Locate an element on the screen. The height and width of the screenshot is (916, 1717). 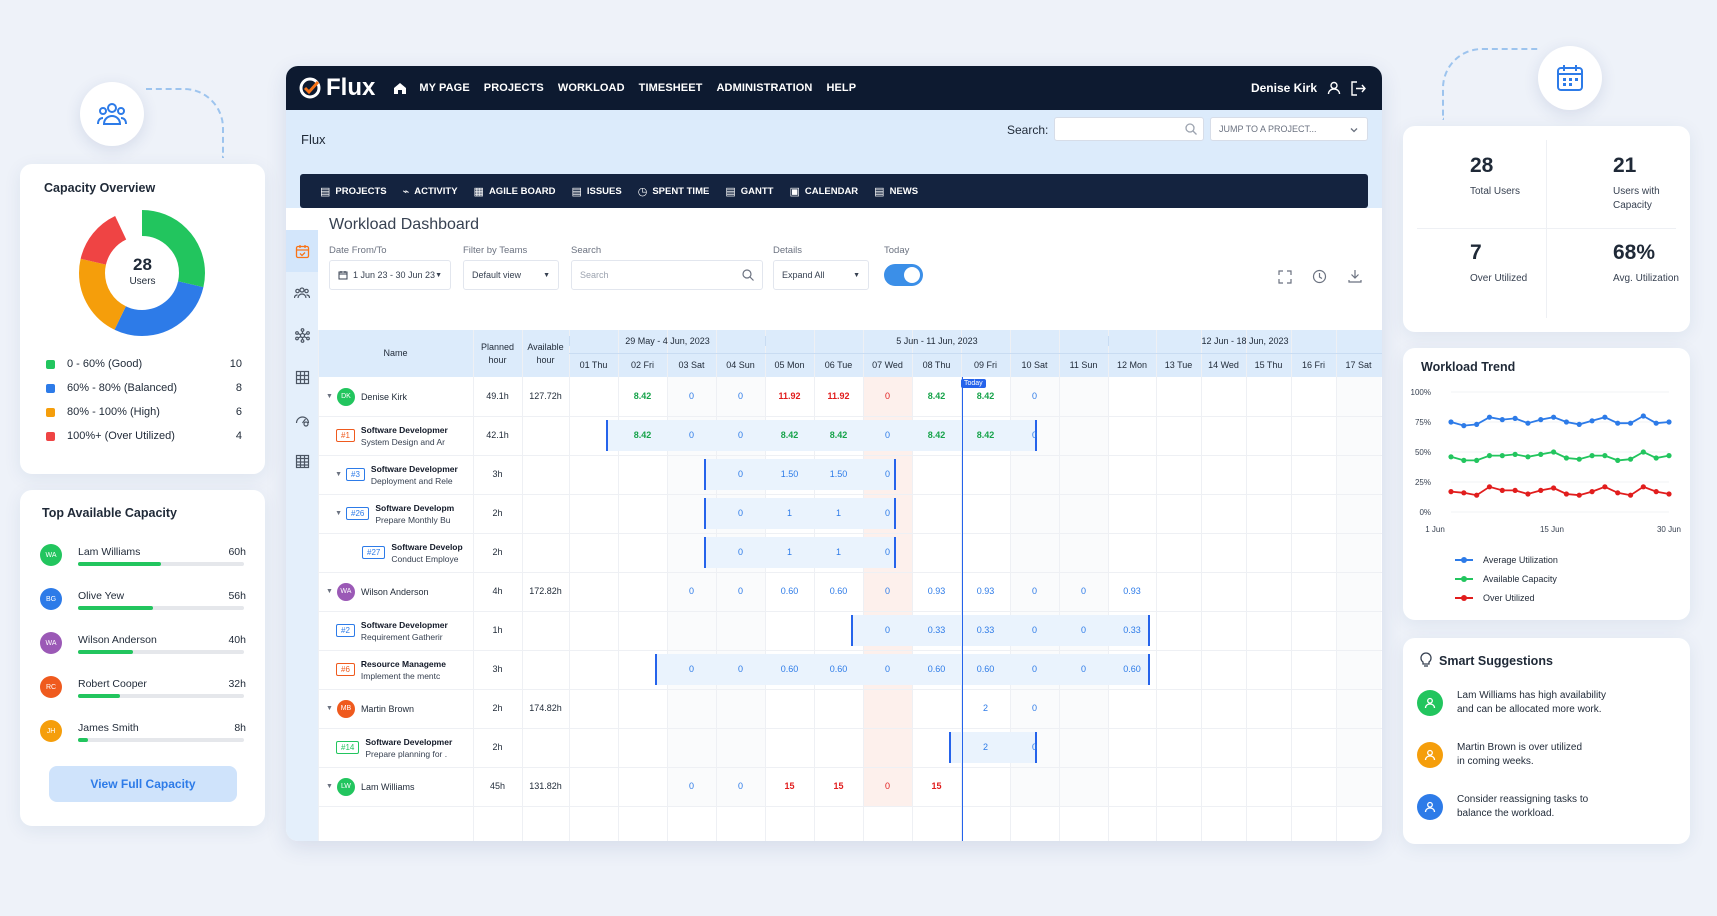
avatar: RC is located at coordinates (51, 687).